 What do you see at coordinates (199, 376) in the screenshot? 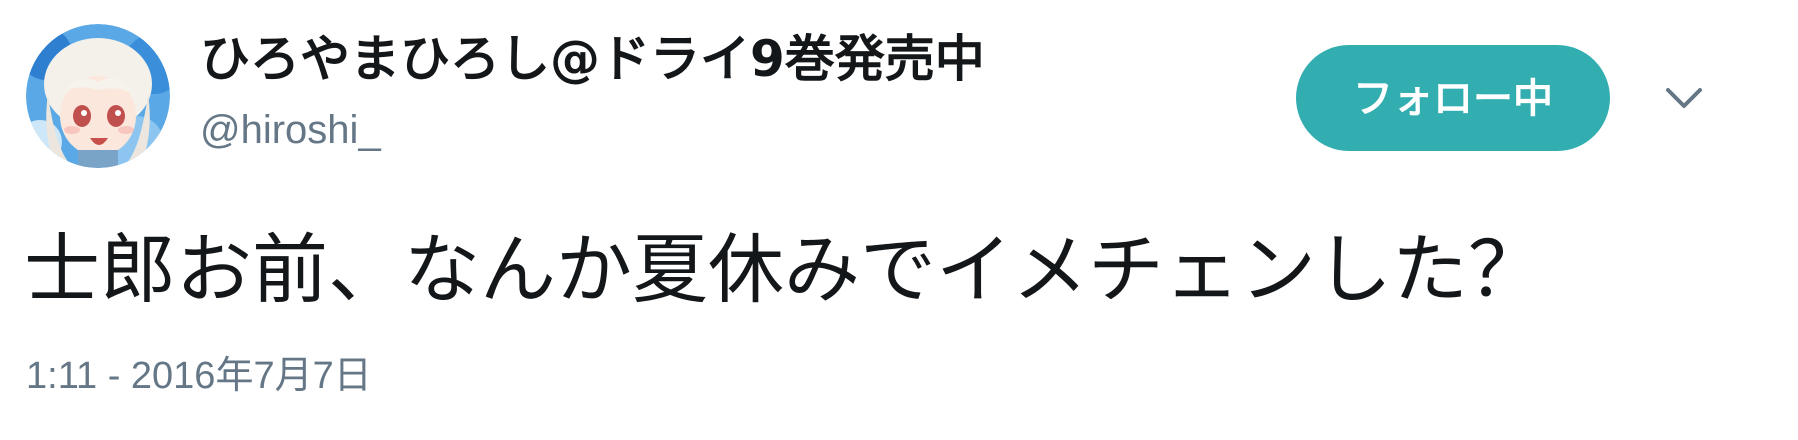
I see `tweet-timestamp: 1:11 - 2016年7月7日` at bounding box center [199, 376].